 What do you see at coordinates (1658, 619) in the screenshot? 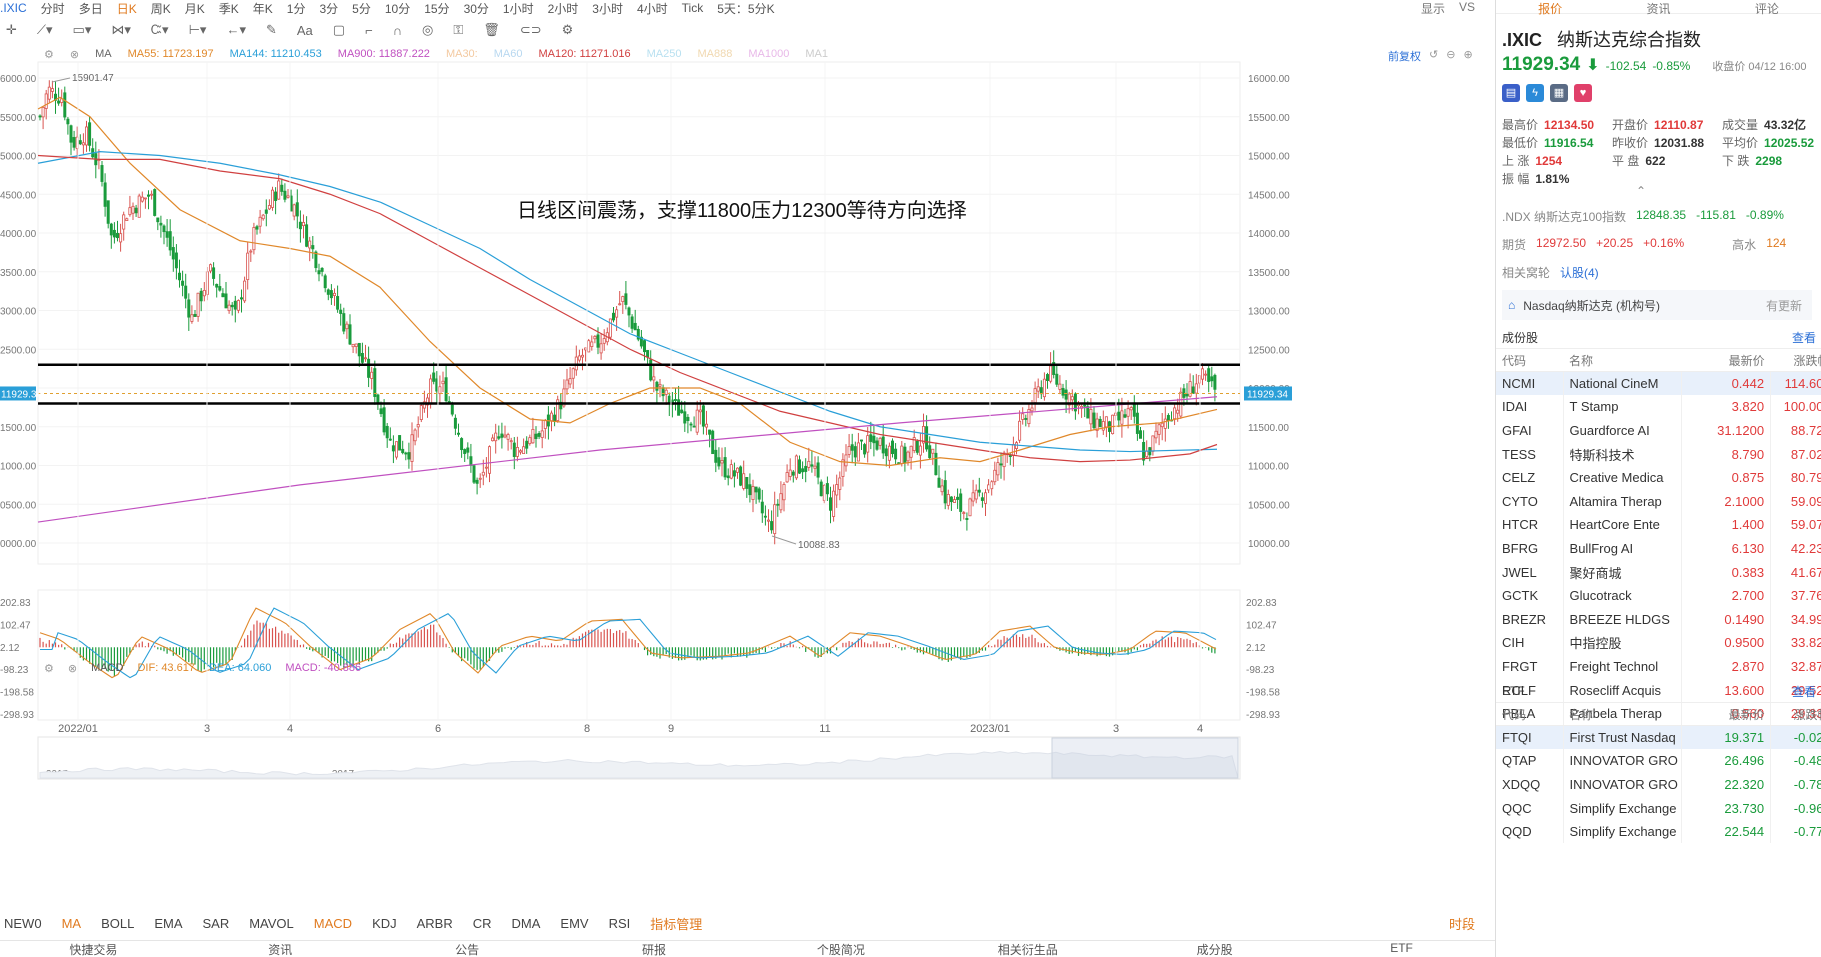
I see `table-row: BREZRBREEZE HLDGS0.149034.99%` at bounding box center [1658, 619].